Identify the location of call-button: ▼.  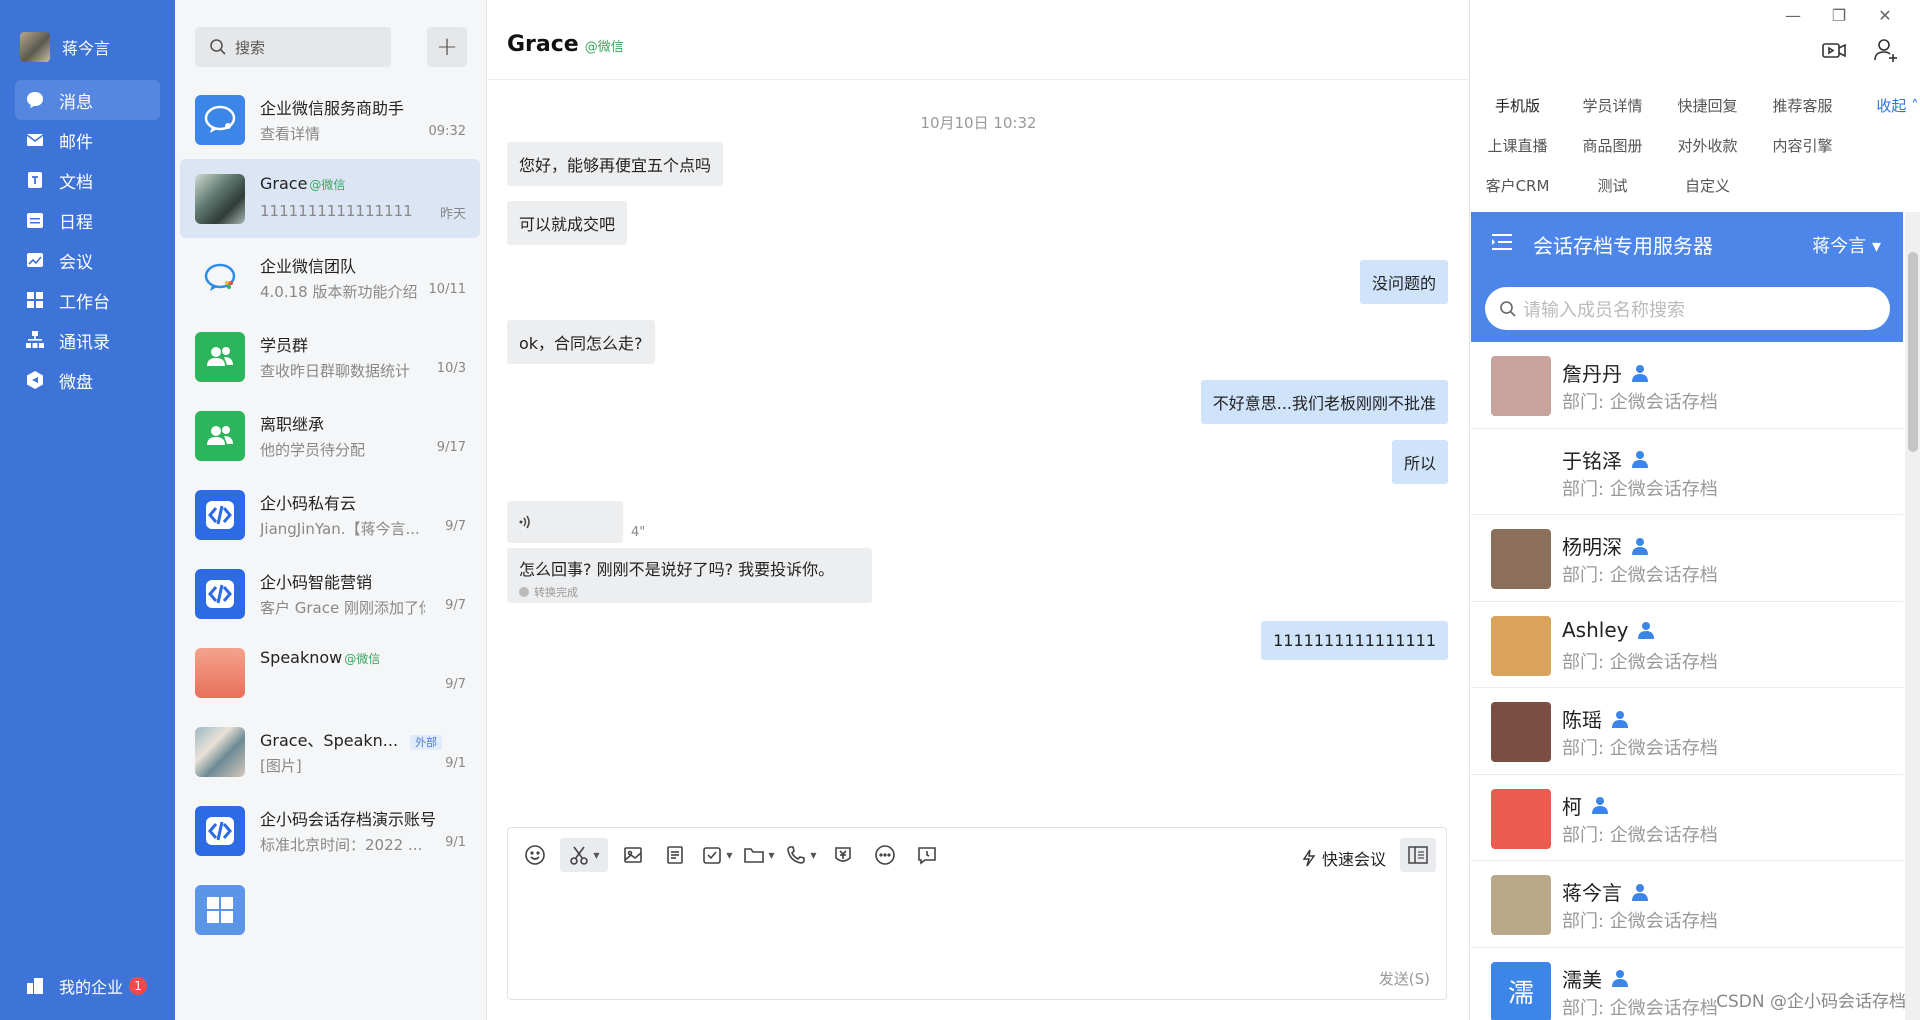
(801, 855).